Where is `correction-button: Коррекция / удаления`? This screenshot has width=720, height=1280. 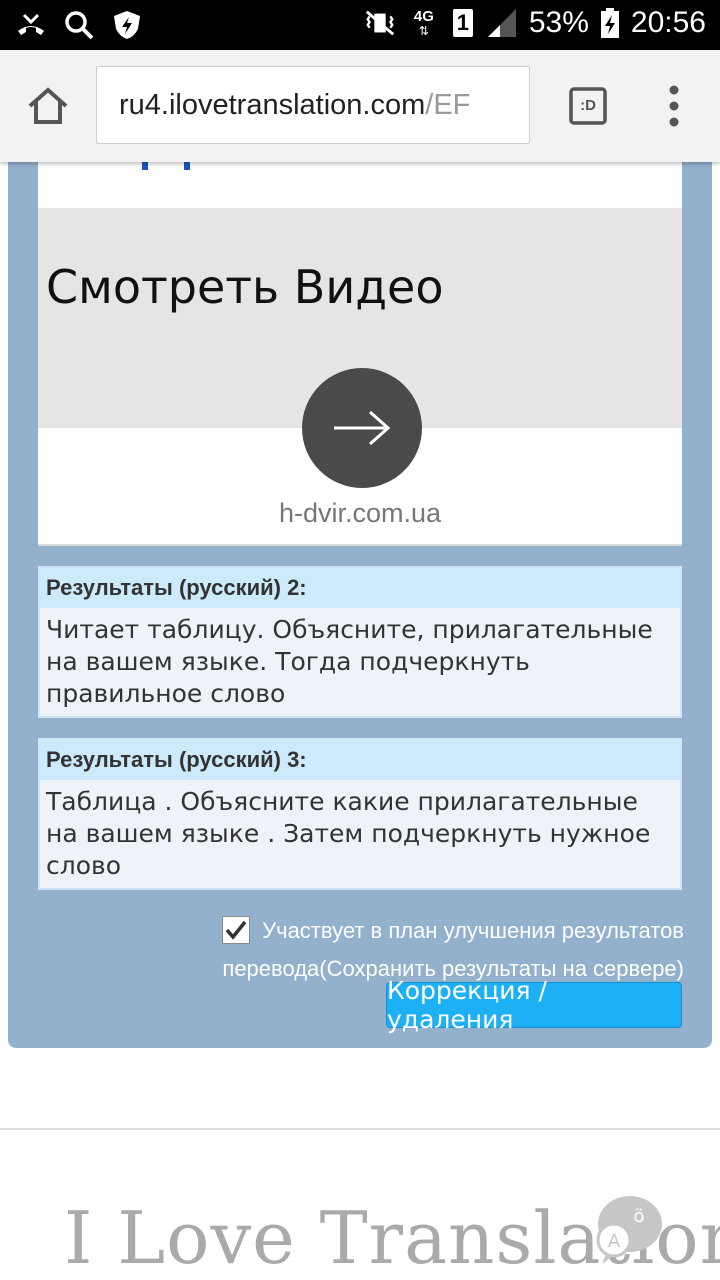 correction-button: Коррекция / удаления is located at coordinates (534, 1005).